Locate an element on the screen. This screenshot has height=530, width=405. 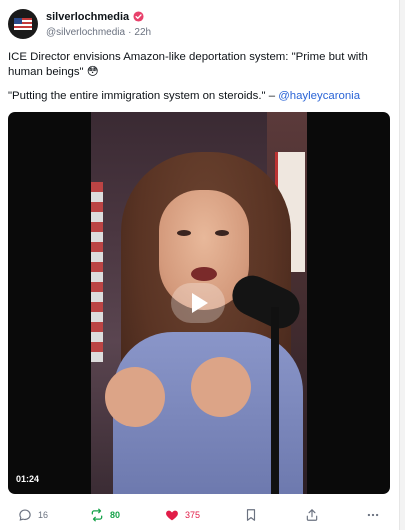
avatar is located at coordinates (23, 24).